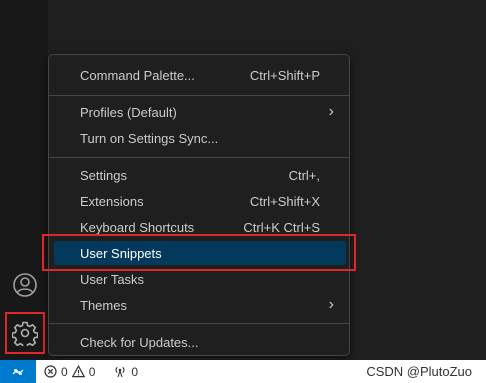  I want to click on warning-icon, so click(78, 371).